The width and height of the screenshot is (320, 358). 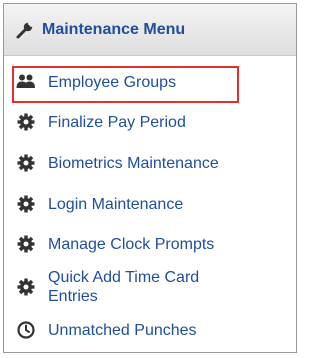 What do you see at coordinates (123, 287) in the screenshot?
I see `menu-item-label: Quick Add Time Card Entries` at bounding box center [123, 287].